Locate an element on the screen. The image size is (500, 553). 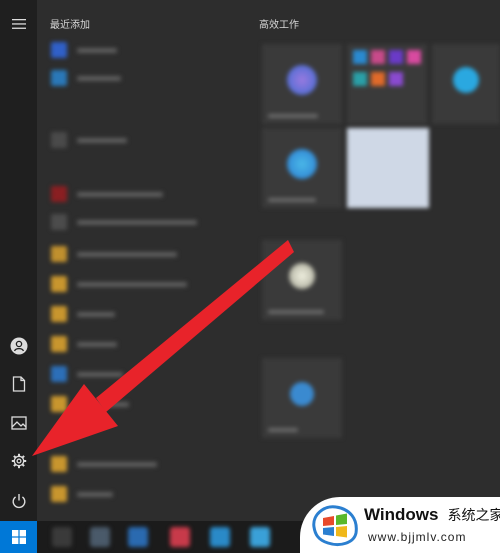
picture-icon is located at coordinates (18, 423).